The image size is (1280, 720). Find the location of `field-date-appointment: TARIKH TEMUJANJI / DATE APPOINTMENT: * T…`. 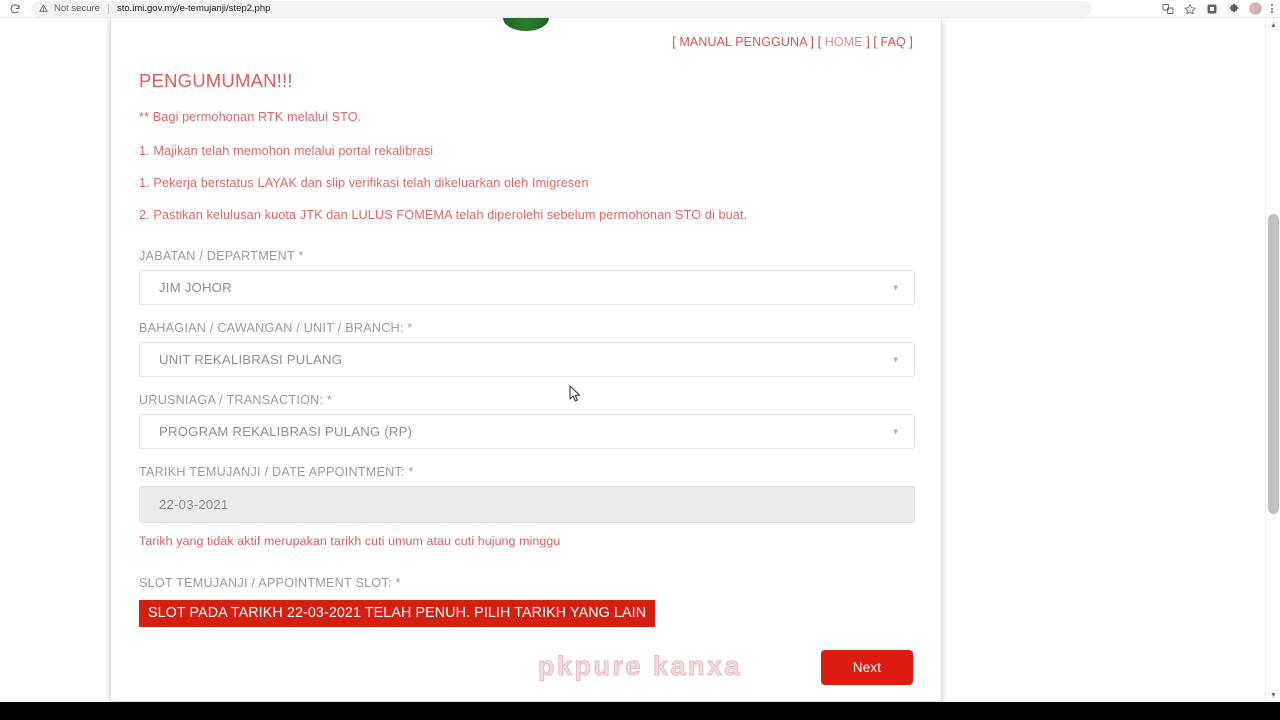

field-date-appointment: TARIKH TEMUJANJI / DATE APPOINTMENT: * T… is located at coordinates (527, 506).